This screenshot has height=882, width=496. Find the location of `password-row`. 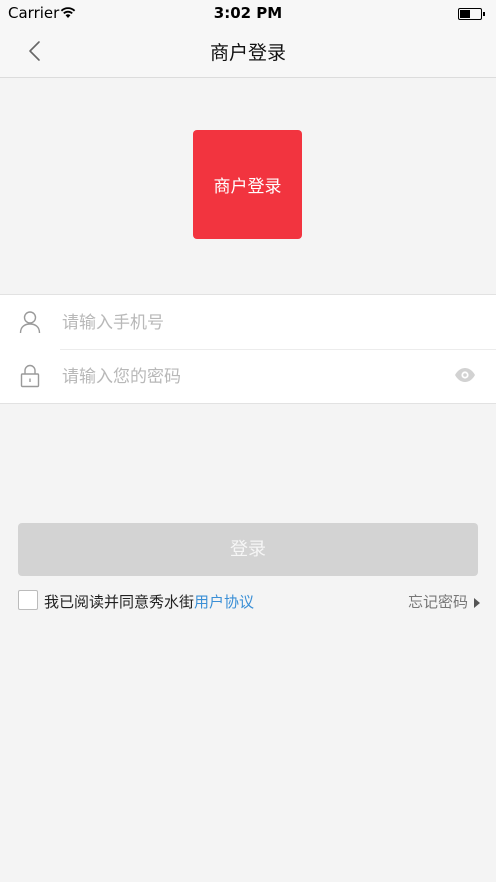

password-row is located at coordinates (248, 376).